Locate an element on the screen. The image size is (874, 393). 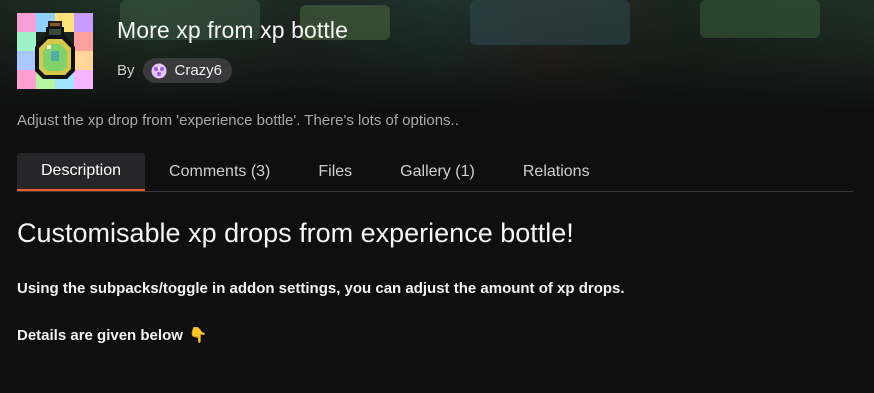
description-paragraph-details: Details are given below 👇 is located at coordinates (112, 335).